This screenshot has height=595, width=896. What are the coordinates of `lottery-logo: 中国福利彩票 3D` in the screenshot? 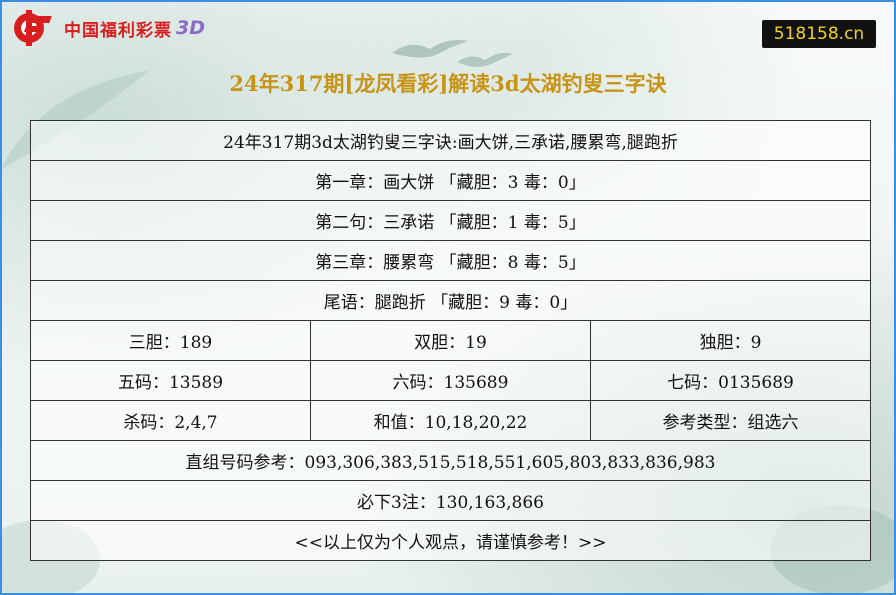 It's located at (108, 28).